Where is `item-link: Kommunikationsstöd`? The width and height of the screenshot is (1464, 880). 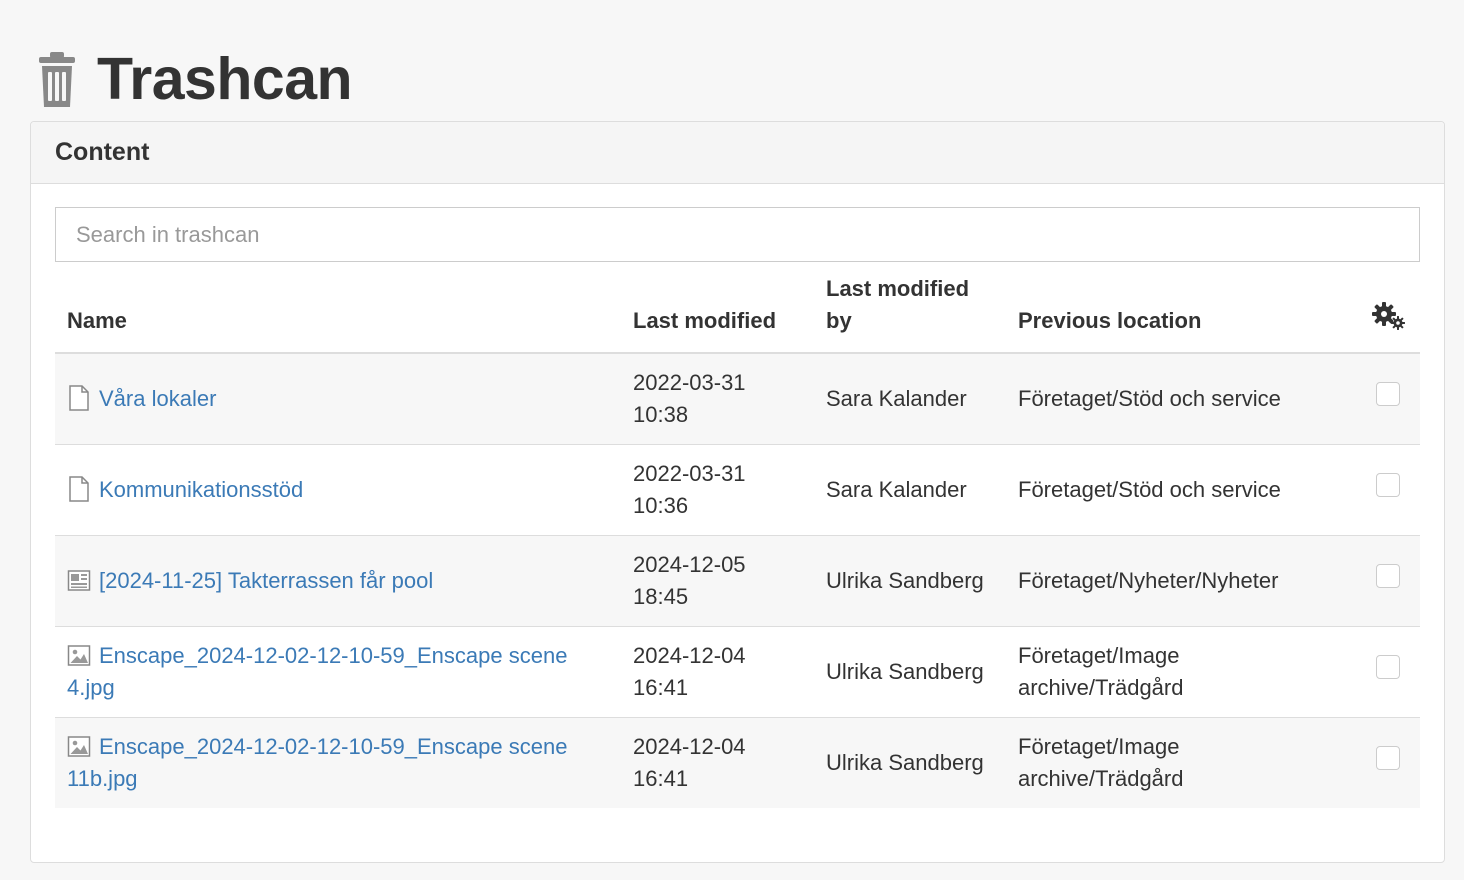 item-link: Kommunikationsstöd is located at coordinates (201, 489).